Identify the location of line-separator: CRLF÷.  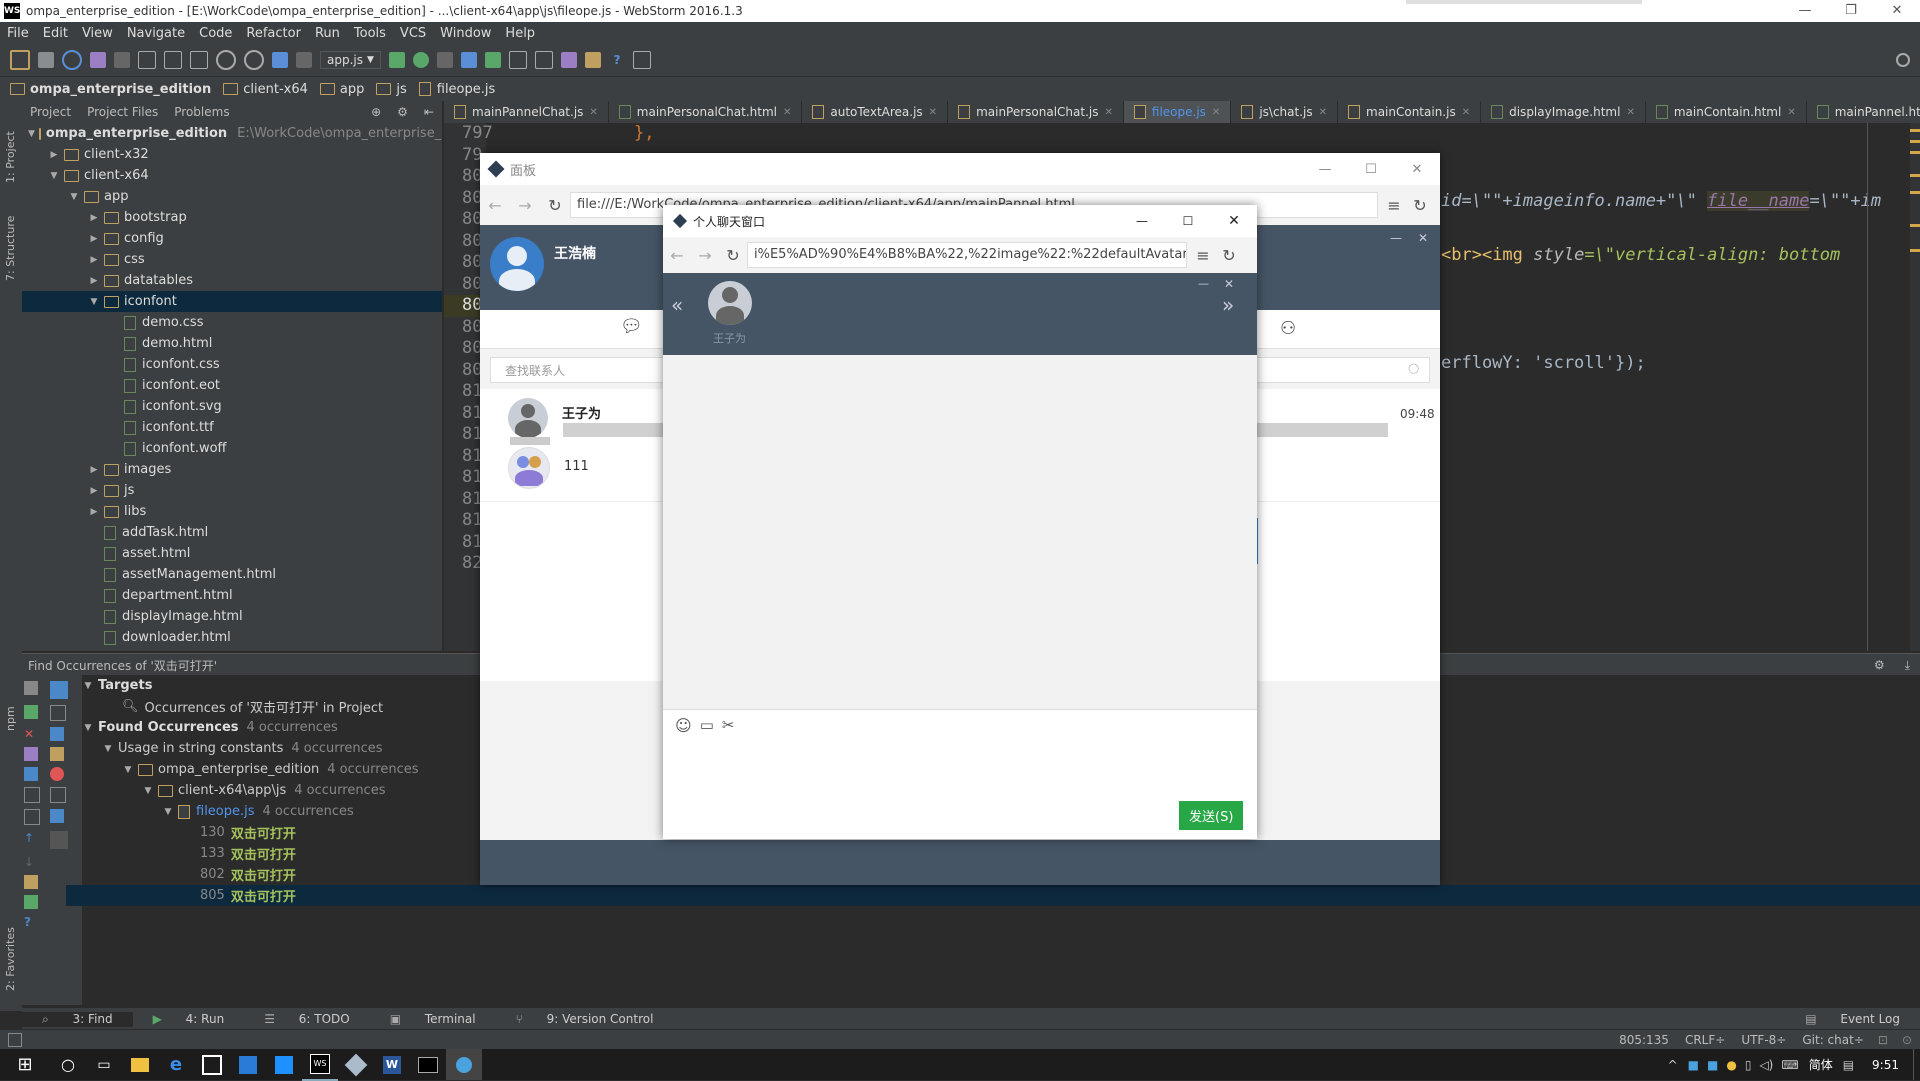
(1705, 1040).